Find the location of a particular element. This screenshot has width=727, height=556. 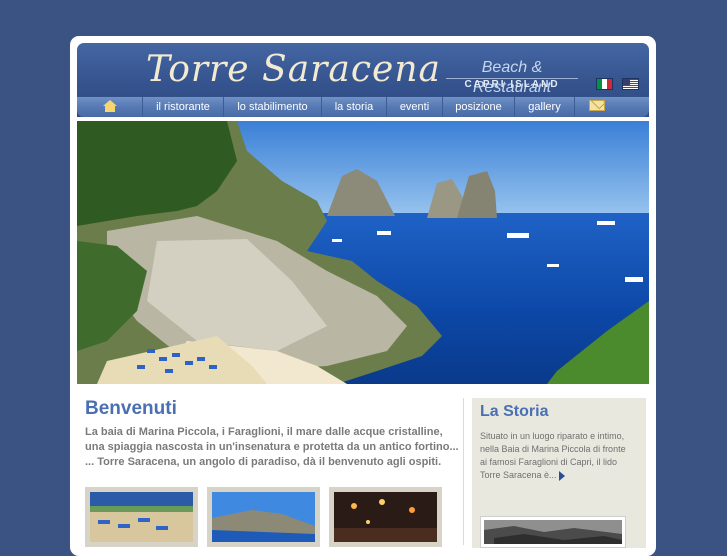

italian-flag-icon is located at coordinates (604, 84).